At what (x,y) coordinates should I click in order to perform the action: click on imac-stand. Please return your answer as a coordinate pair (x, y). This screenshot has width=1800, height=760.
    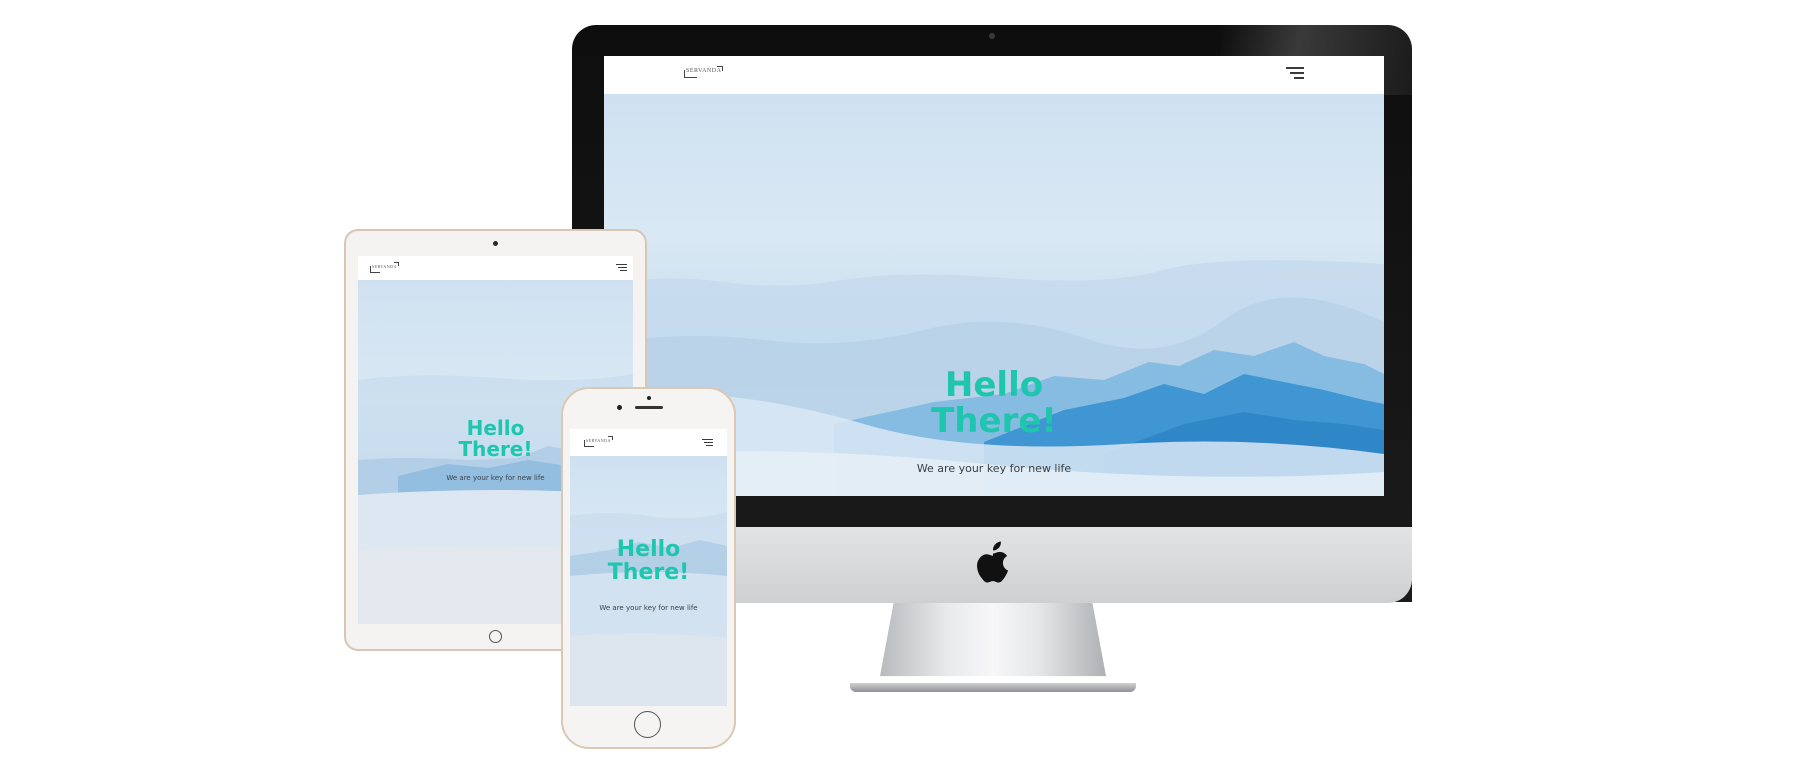
    Looking at the image, I should click on (993, 640).